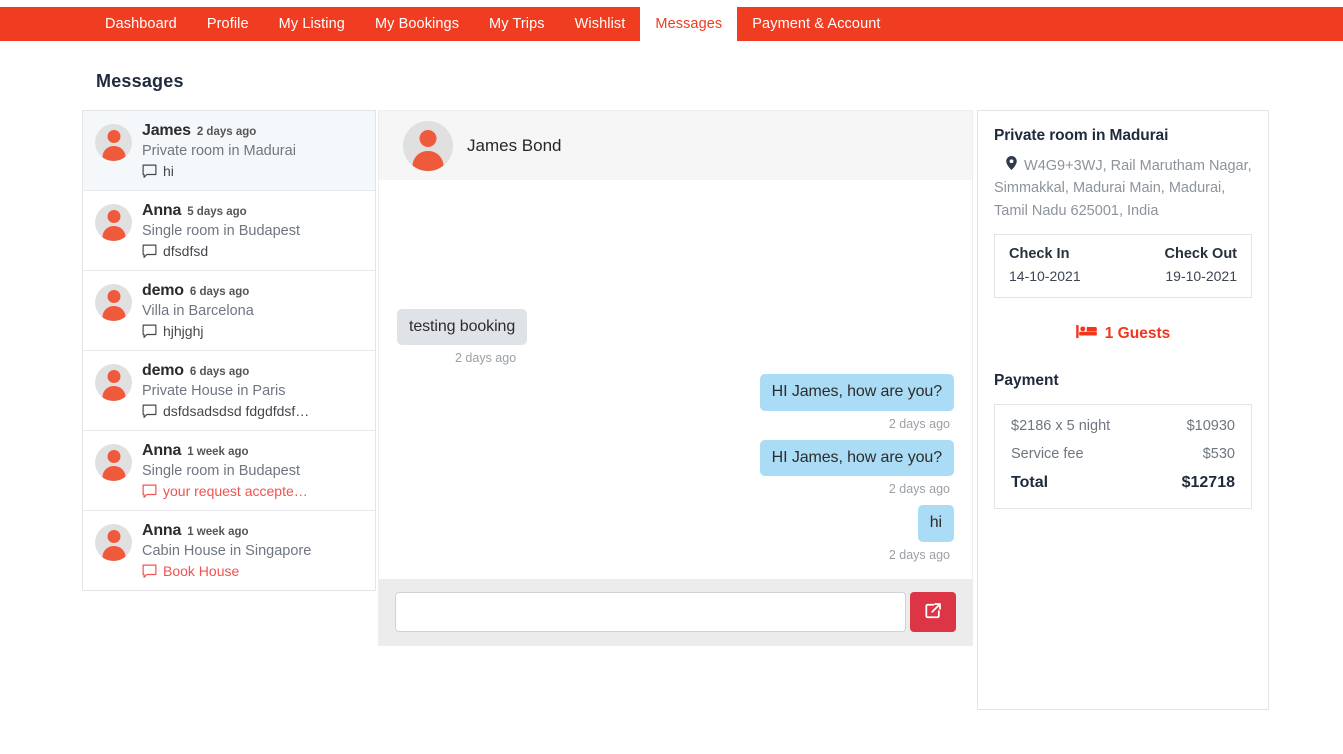  What do you see at coordinates (1137, 334) in the screenshot?
I see `guests-text: 1 Guests` at bounding box center [1137, 334].